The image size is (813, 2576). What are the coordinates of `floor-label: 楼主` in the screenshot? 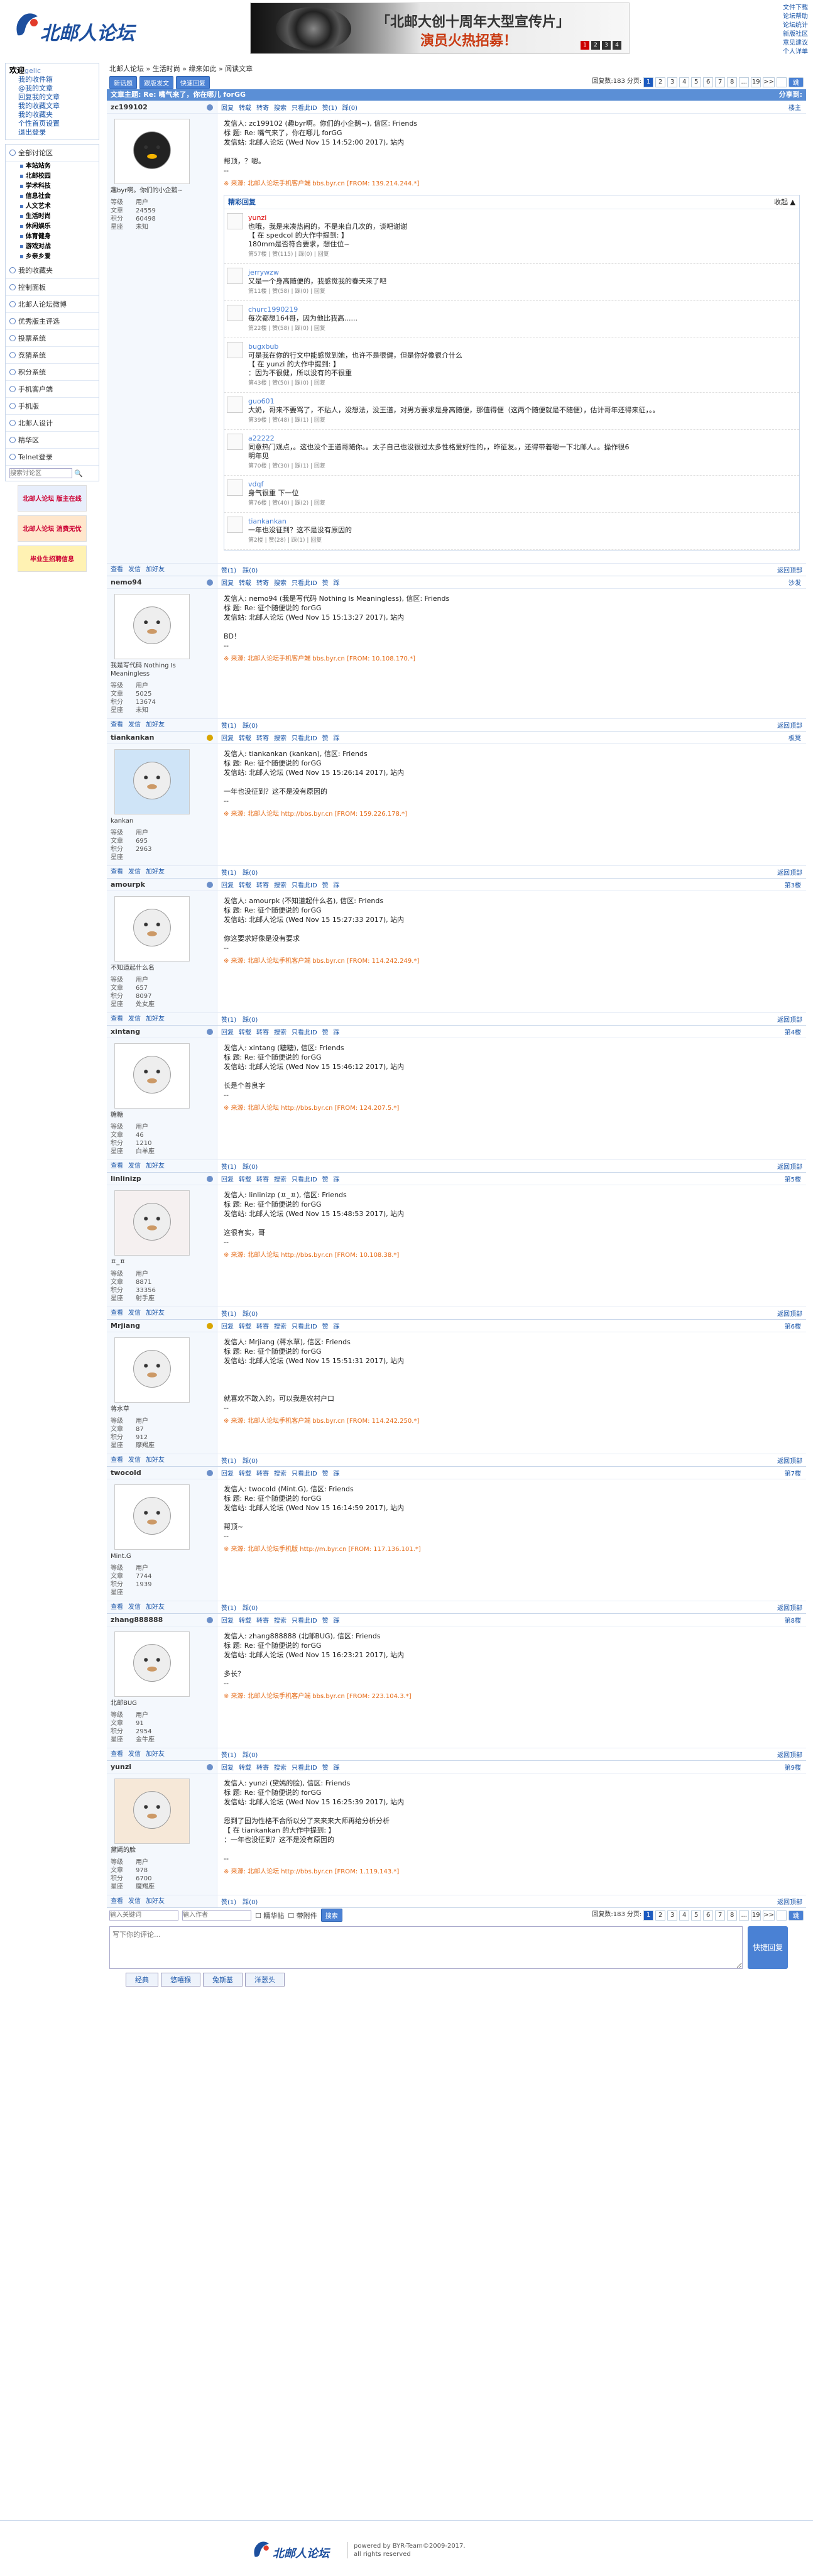 It's located at (797, 107).